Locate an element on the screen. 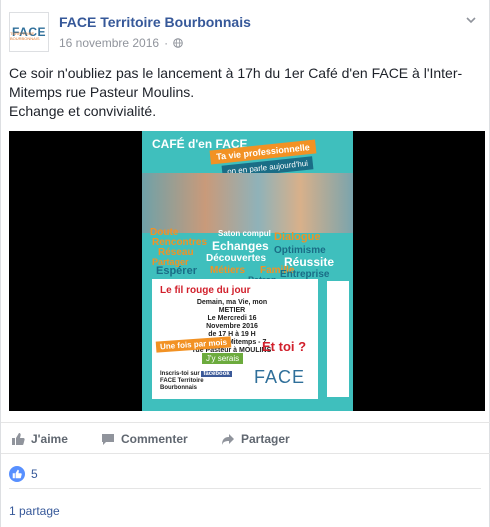 Image resolution: width=490 pixels, height=527 pixels. avatar-logo-tag: TERRITOIRE BOURBONNAIS is located at coordinates (25, 36).